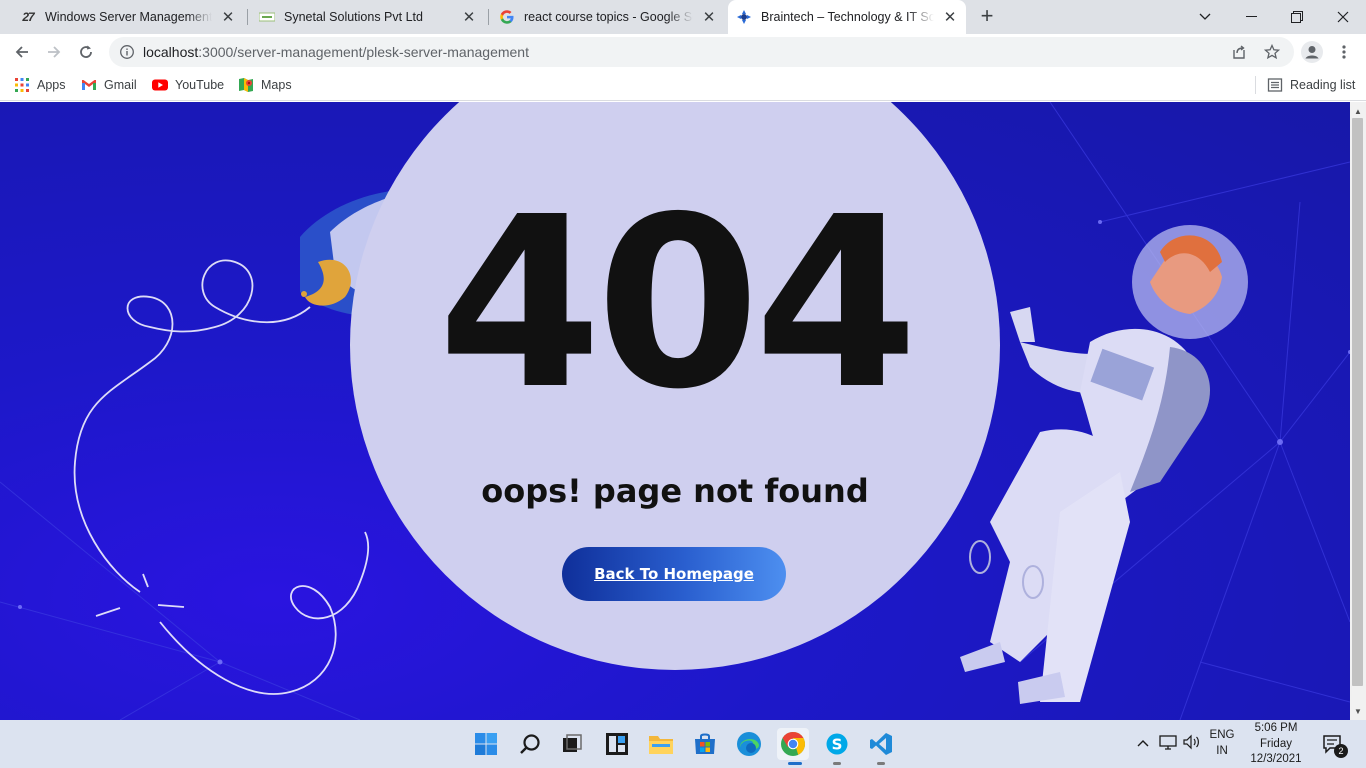  Describe the element at coordinates (486, 744) in the screenshot. I see `windows-start-icon` at that location.